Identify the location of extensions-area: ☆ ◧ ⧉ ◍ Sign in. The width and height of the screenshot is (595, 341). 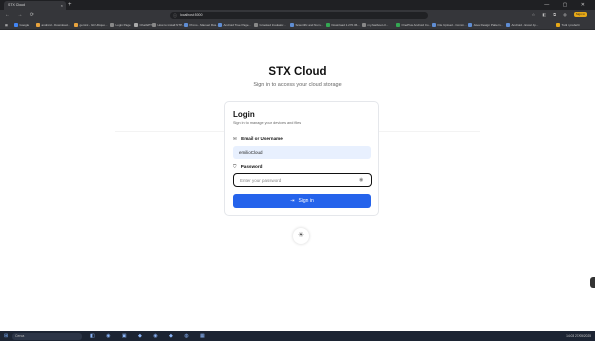
(559, 15).